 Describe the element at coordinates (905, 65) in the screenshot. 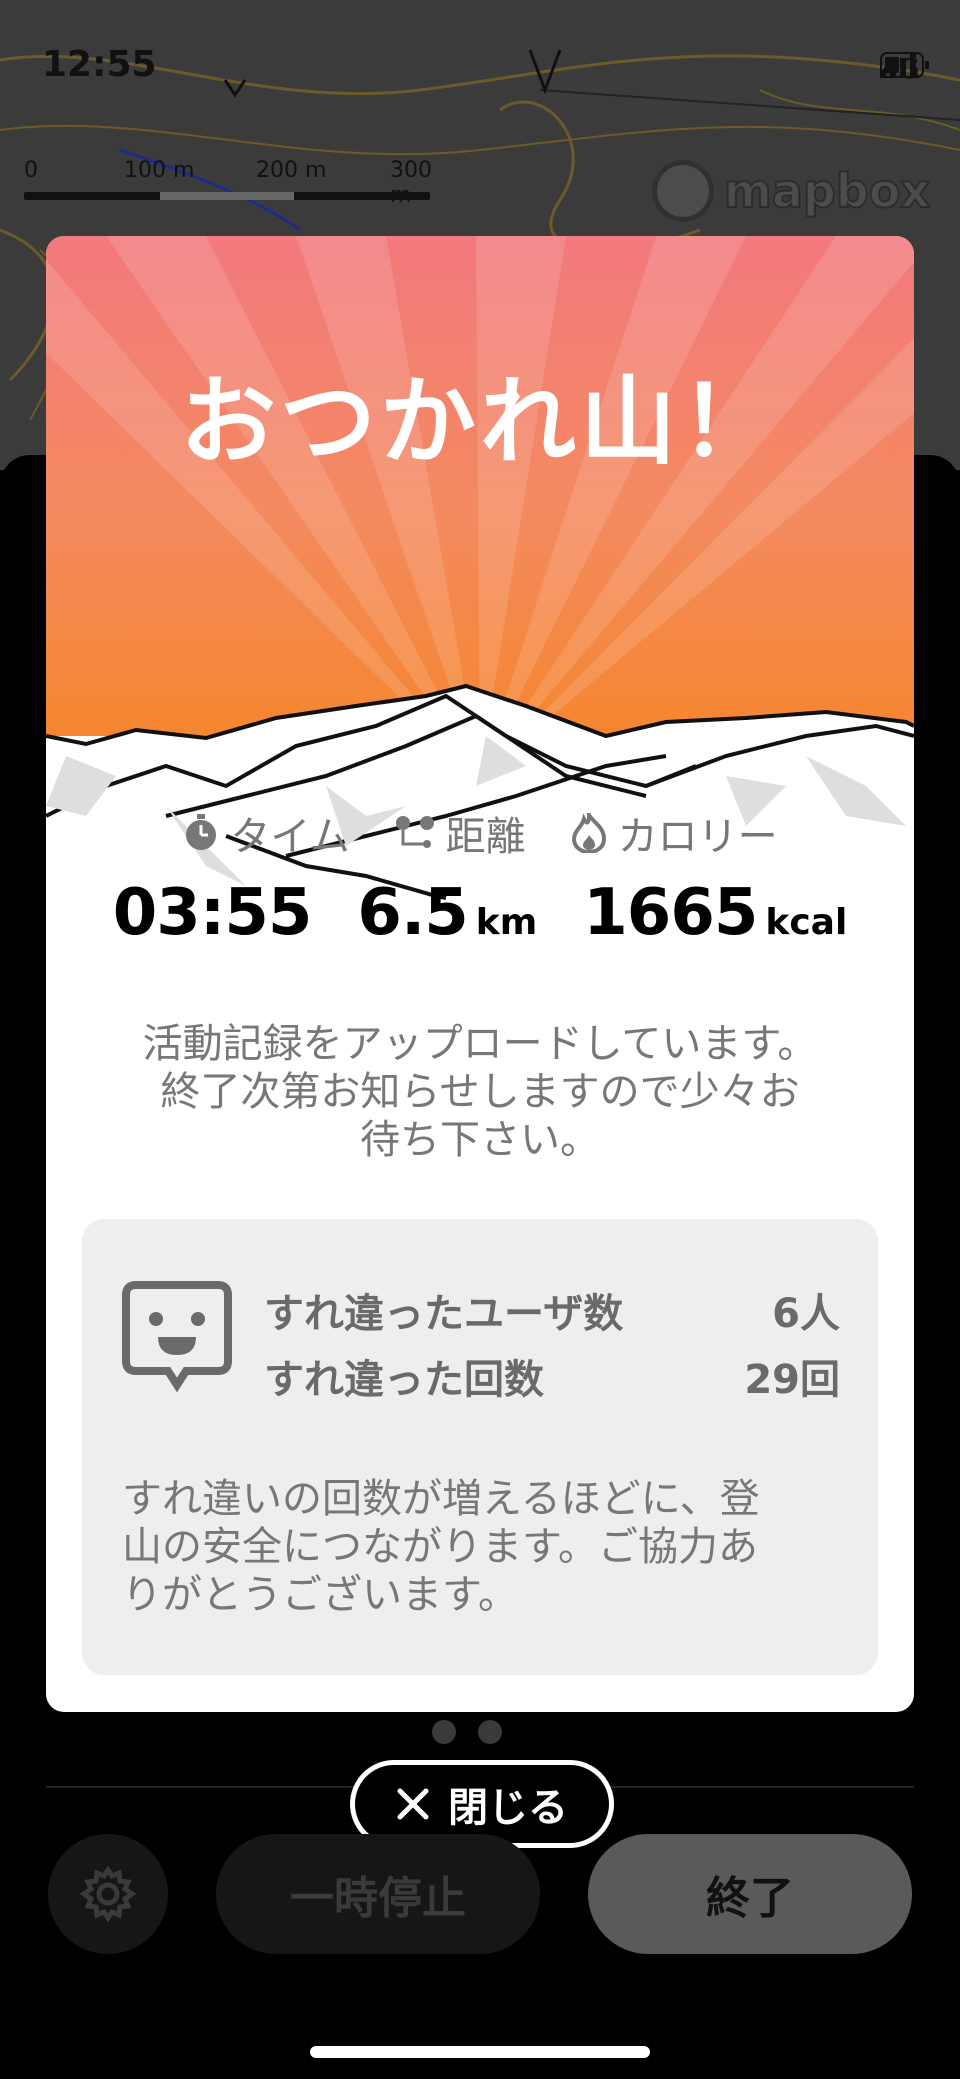

I see `battery-icon` at that location.